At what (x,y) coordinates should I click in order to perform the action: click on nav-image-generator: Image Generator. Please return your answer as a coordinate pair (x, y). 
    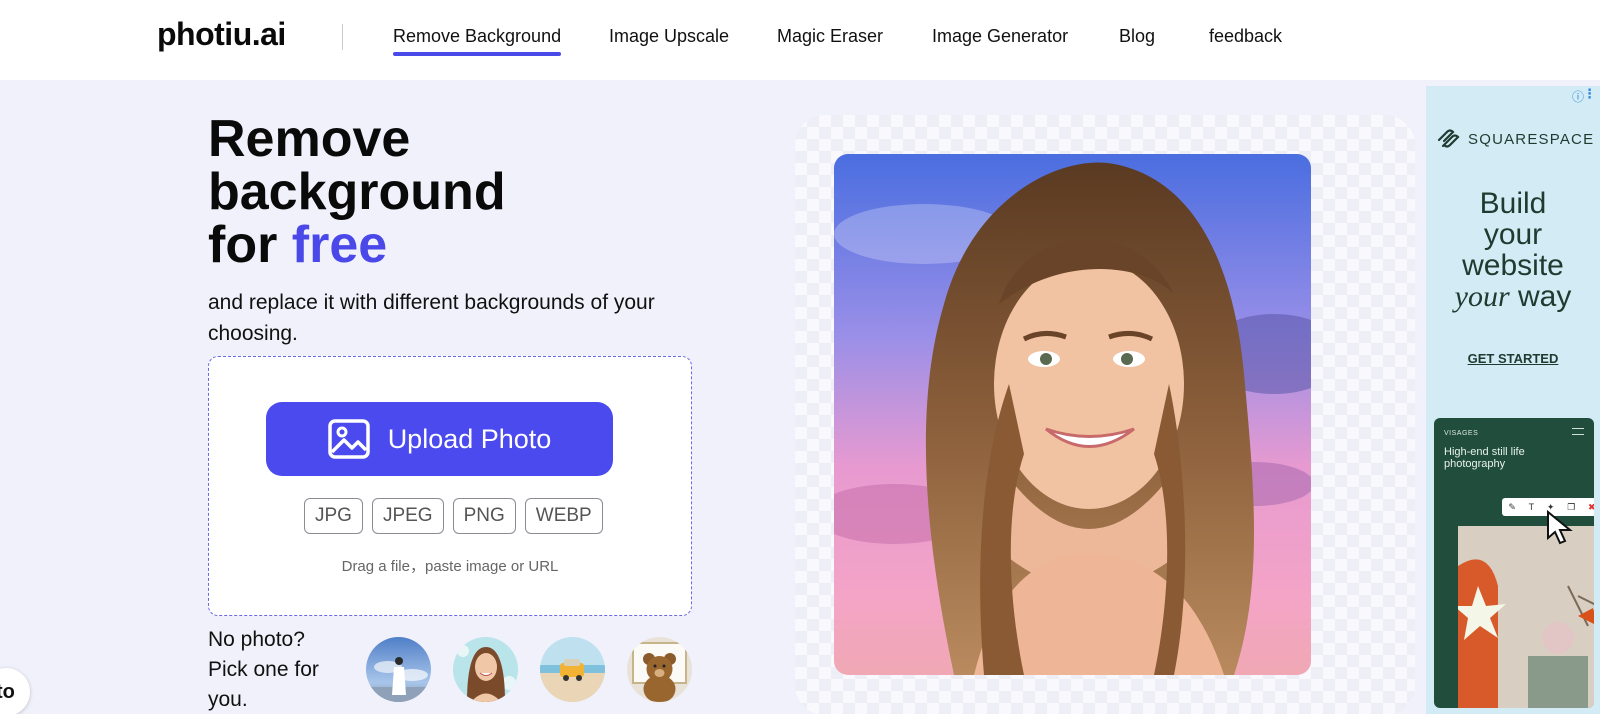
    Looking at the image, I should click on (1000, 36).